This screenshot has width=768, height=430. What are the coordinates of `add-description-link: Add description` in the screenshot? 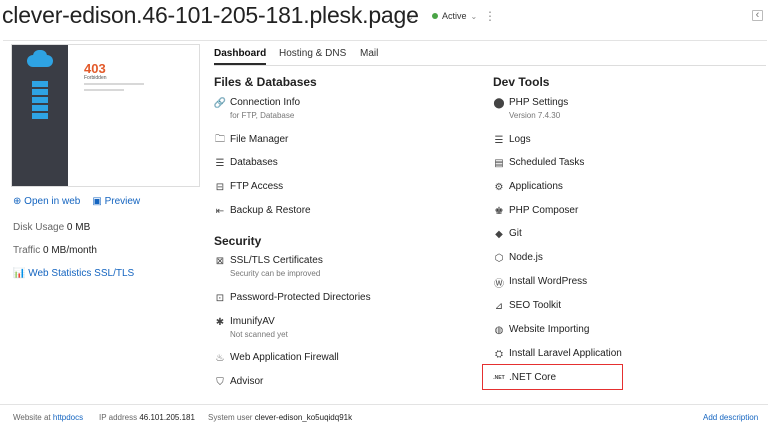 It's located at (730, 417).